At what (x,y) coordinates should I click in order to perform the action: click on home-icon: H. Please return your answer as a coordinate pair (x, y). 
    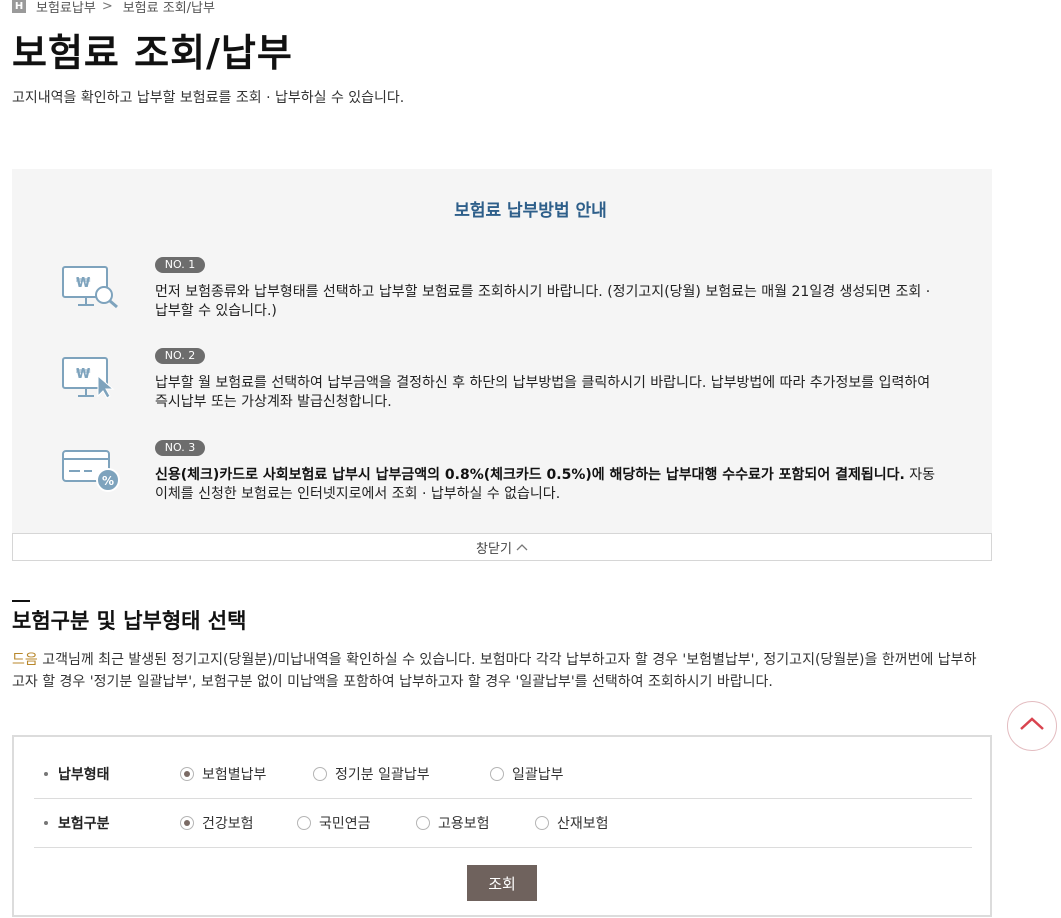
    Looking at the image, I should click on (19, 6).